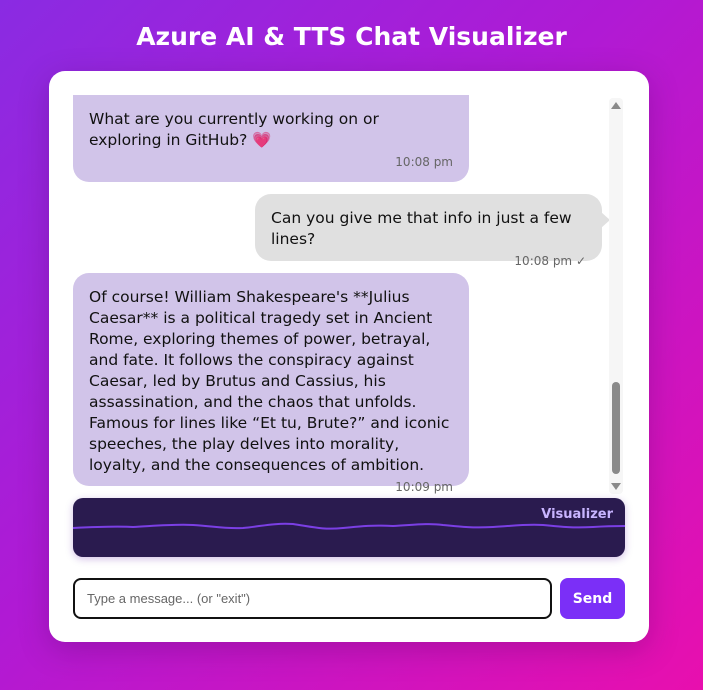 This screenshot has width=703, height=690. I want to click on send-button: Send, so click(592, 598).